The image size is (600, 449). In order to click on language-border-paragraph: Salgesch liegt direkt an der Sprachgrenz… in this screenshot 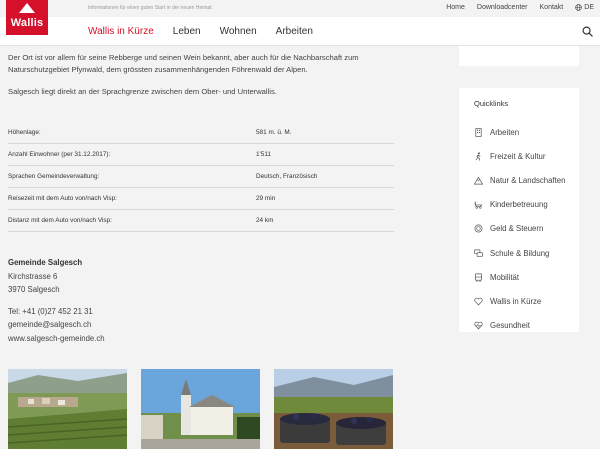, I will do `click(142, 91)`.